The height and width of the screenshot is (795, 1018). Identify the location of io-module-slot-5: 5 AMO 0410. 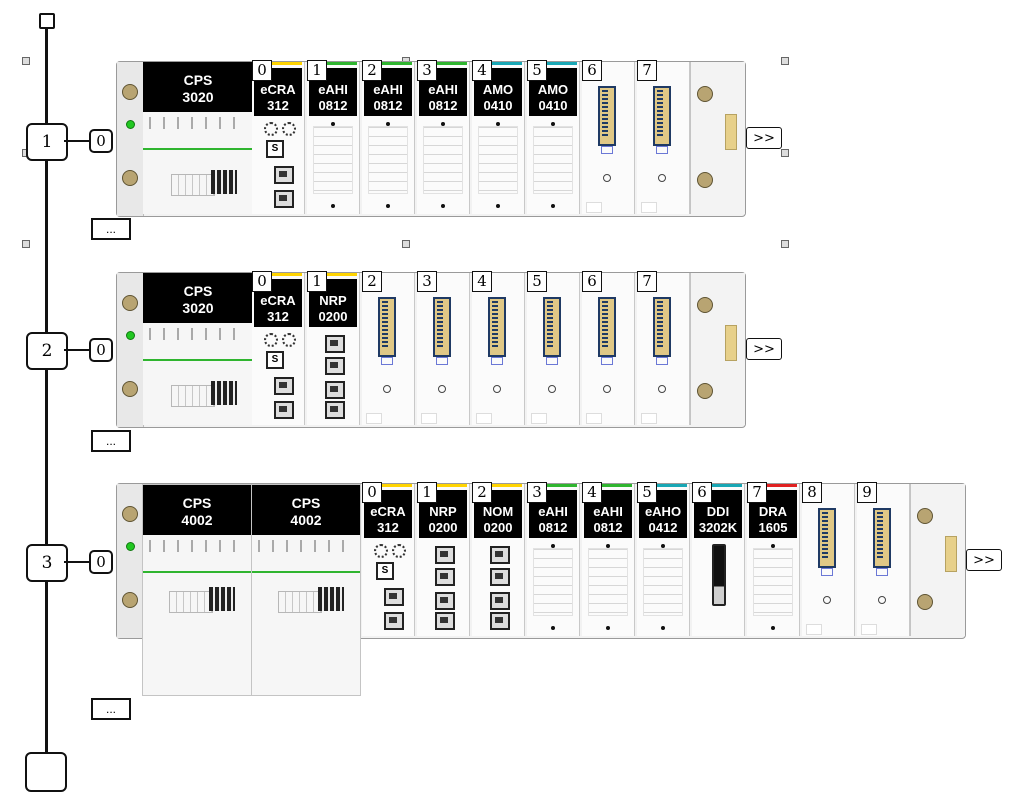
(553, 137).